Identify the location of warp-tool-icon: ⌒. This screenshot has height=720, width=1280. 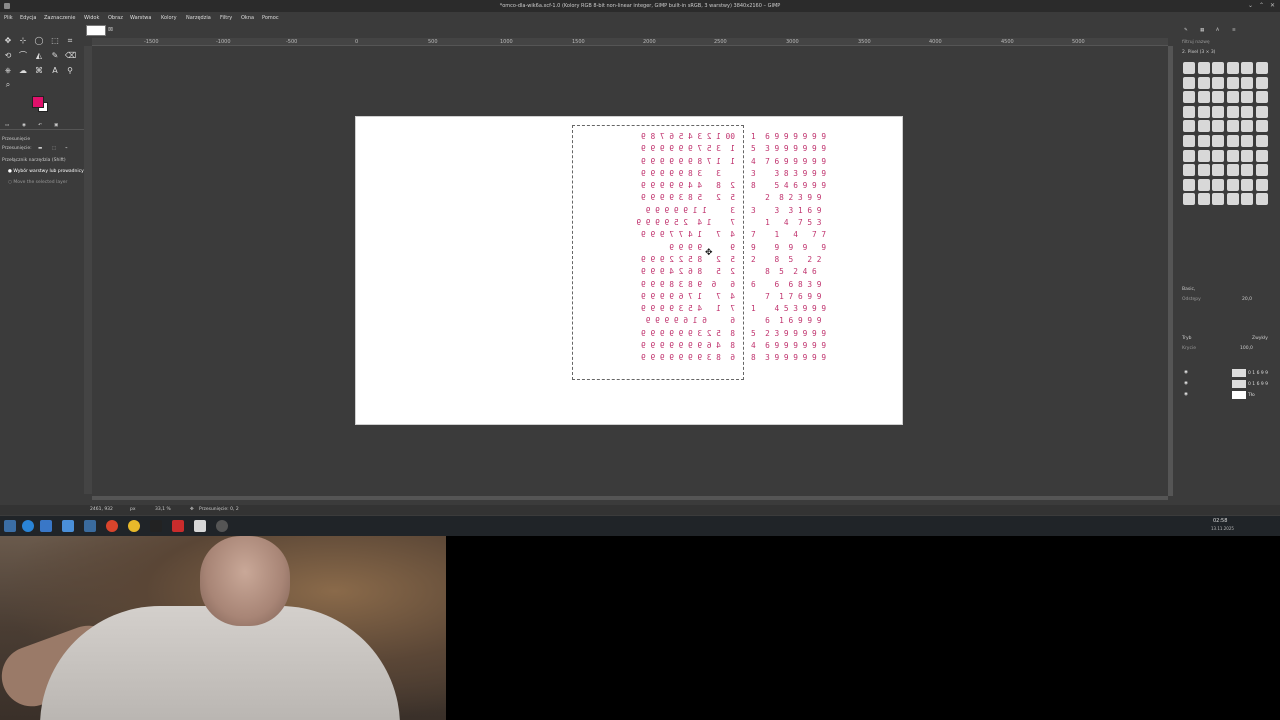
(23, 56).